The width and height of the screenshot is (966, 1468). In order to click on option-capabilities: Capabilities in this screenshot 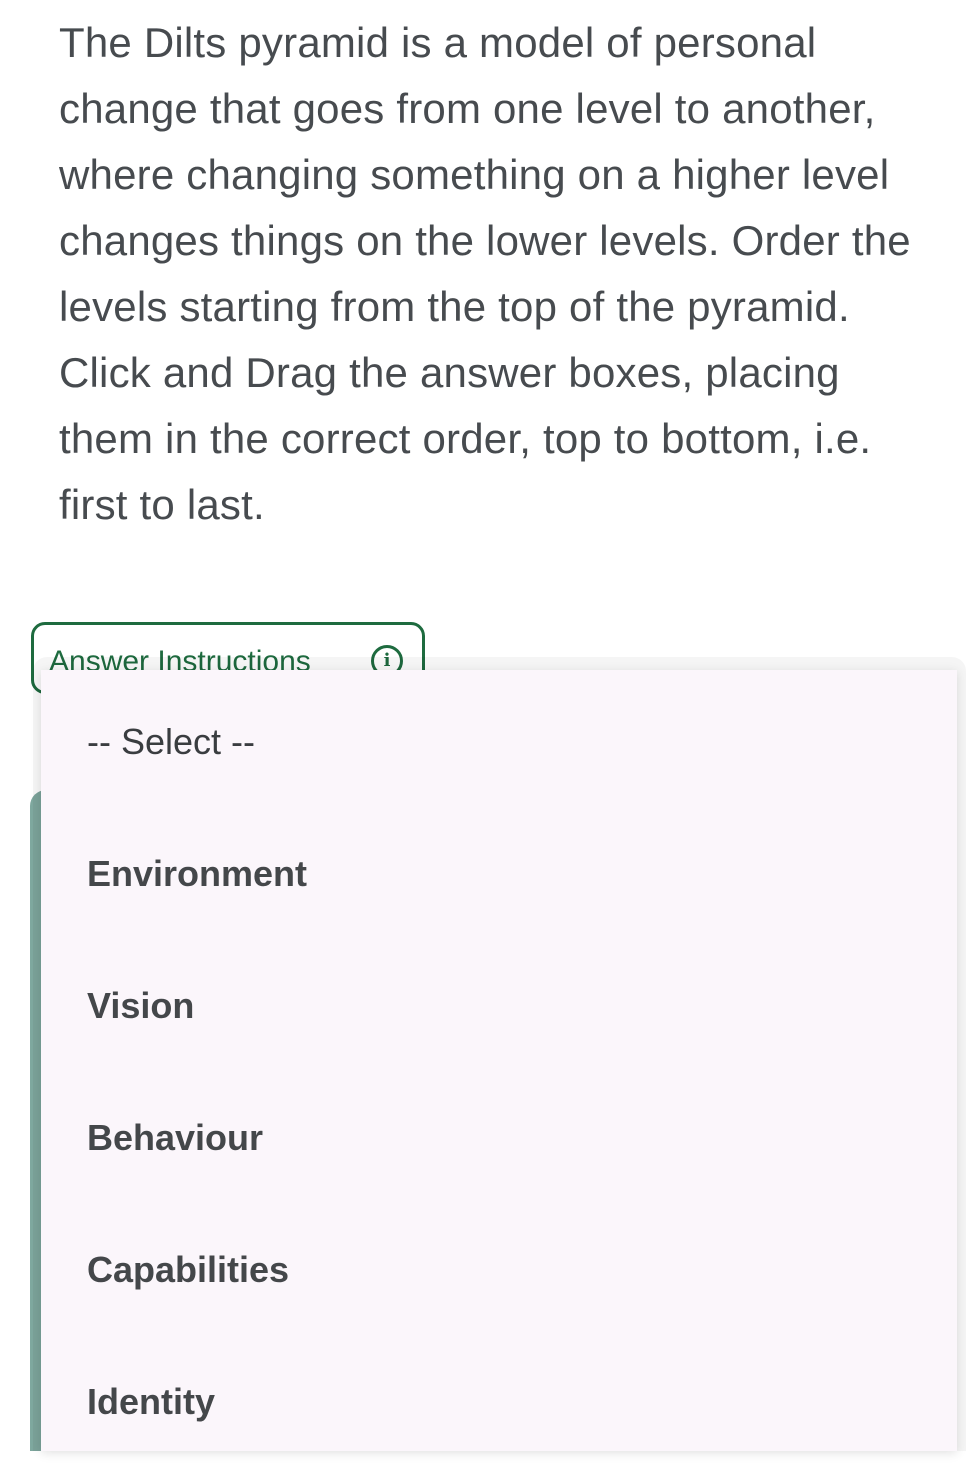, I will do `click(499, 1270)`.